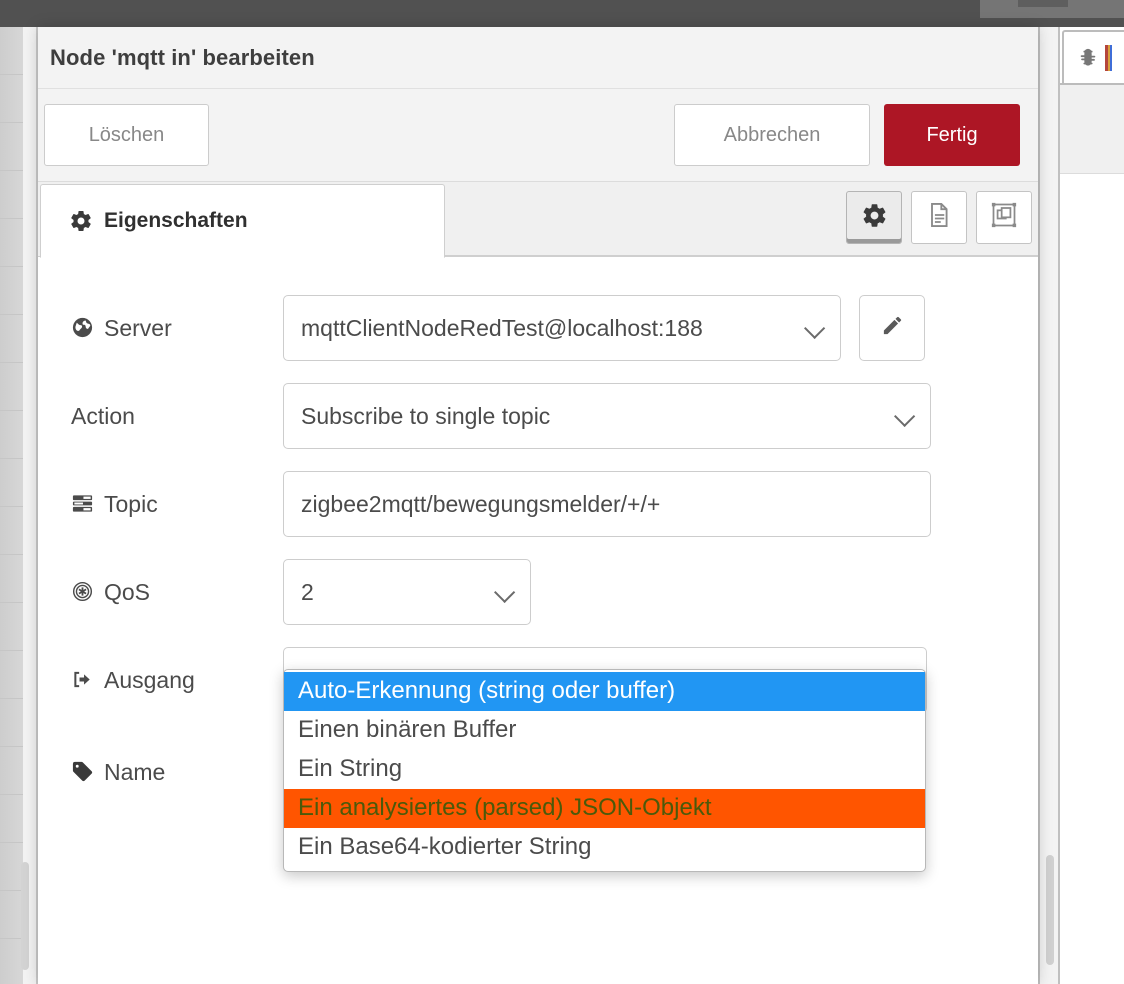 Image resolution: width=1124 pixels, height=984 pixels. Describe the element at coordinates (538, 58) in the screenshot. I see `dialog-header: Node 'mqtt in' bearbeiten` at that location.